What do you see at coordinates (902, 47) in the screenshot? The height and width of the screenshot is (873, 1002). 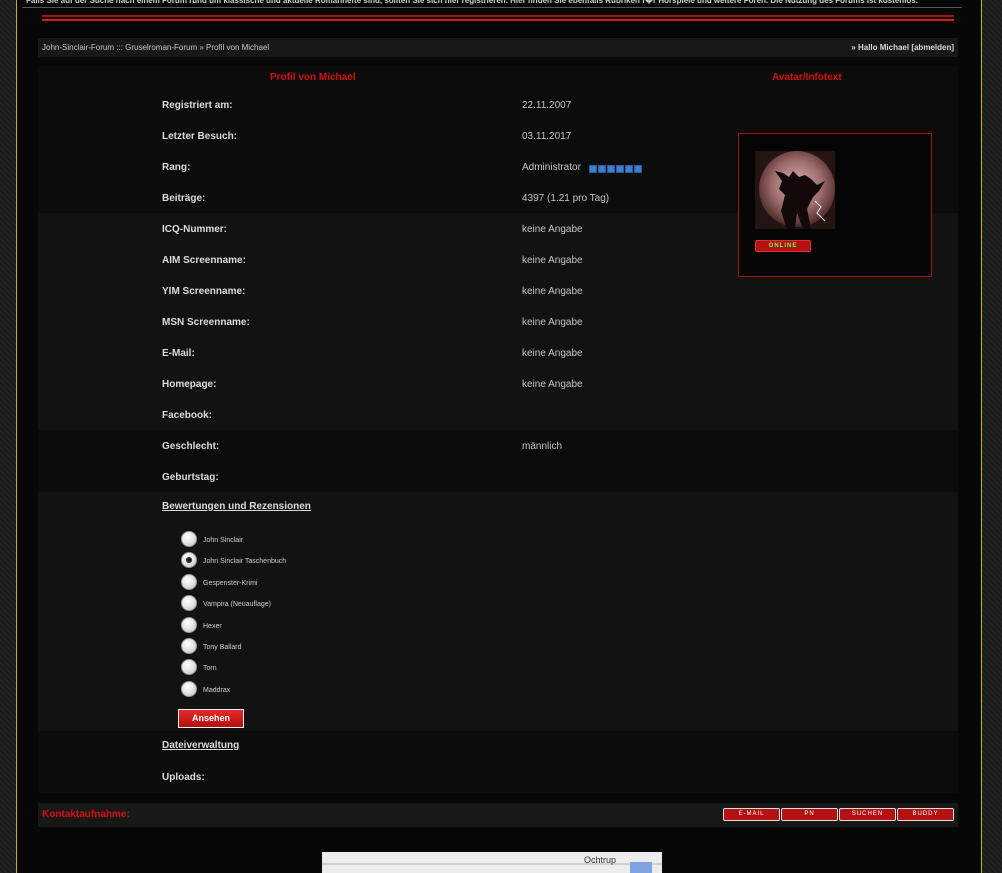 I see `user-greeting-logout: » Hallo Michael [abmelden]` at bounding box center [902, 47].